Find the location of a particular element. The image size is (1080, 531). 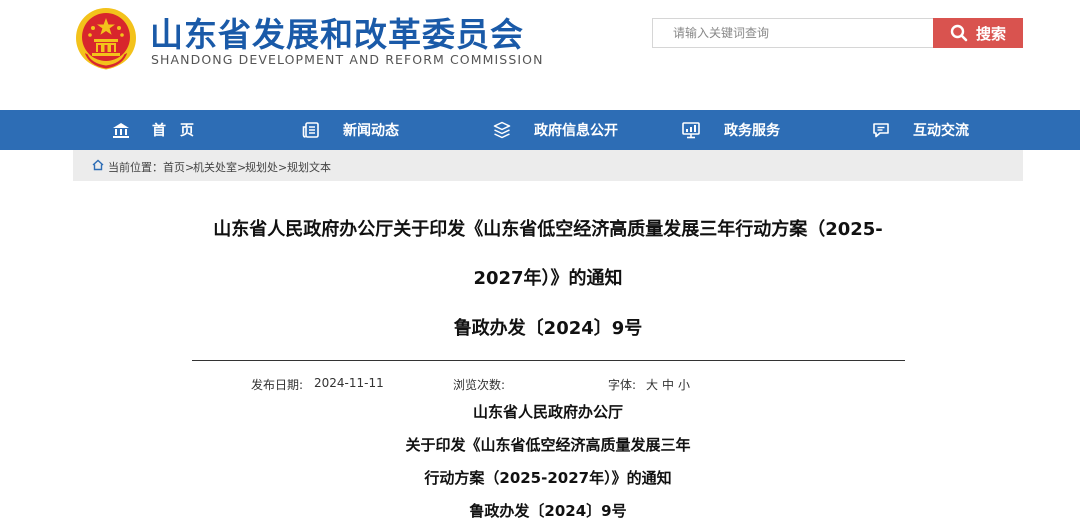

nav-label-interaction: 互动交流 is located at coordinates (941, 131).